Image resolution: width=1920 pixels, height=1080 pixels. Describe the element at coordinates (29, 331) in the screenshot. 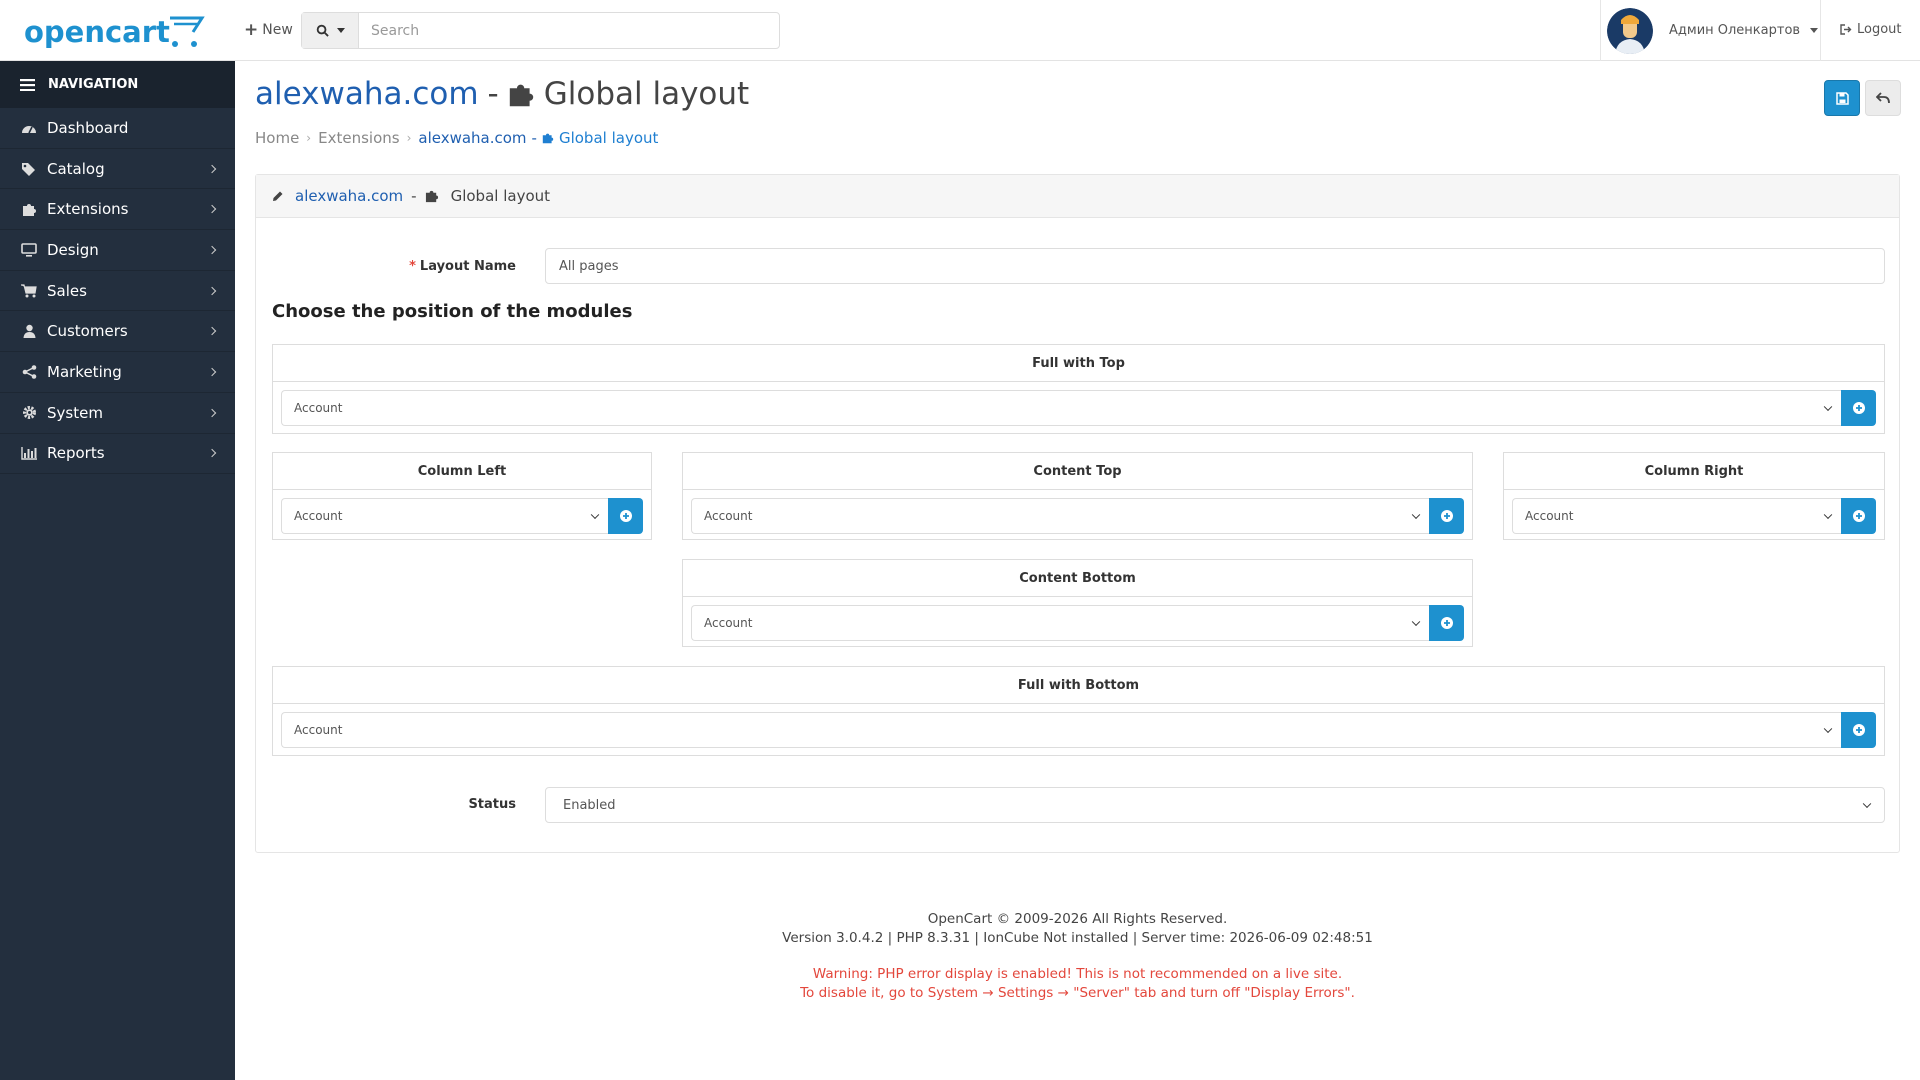

I see `user-icon` at that location.